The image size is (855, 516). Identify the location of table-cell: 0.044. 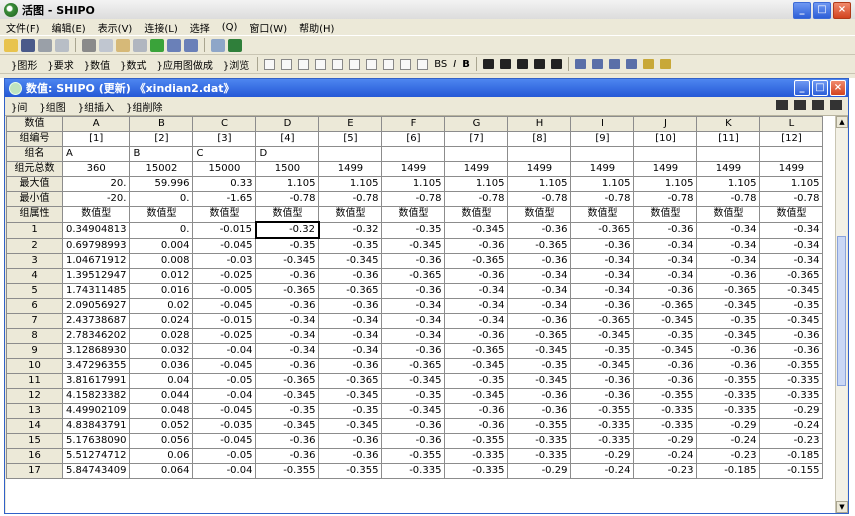
(161, 396).